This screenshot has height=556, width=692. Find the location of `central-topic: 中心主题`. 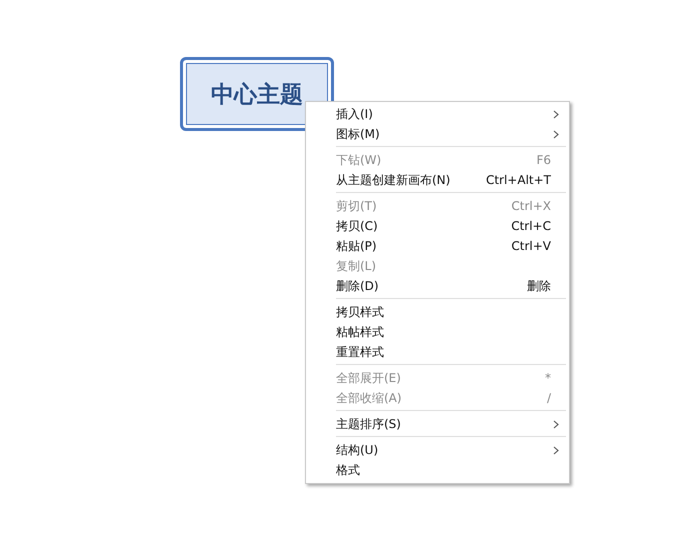

central-topic: 中心主题 is located at coordinates (257, 94).